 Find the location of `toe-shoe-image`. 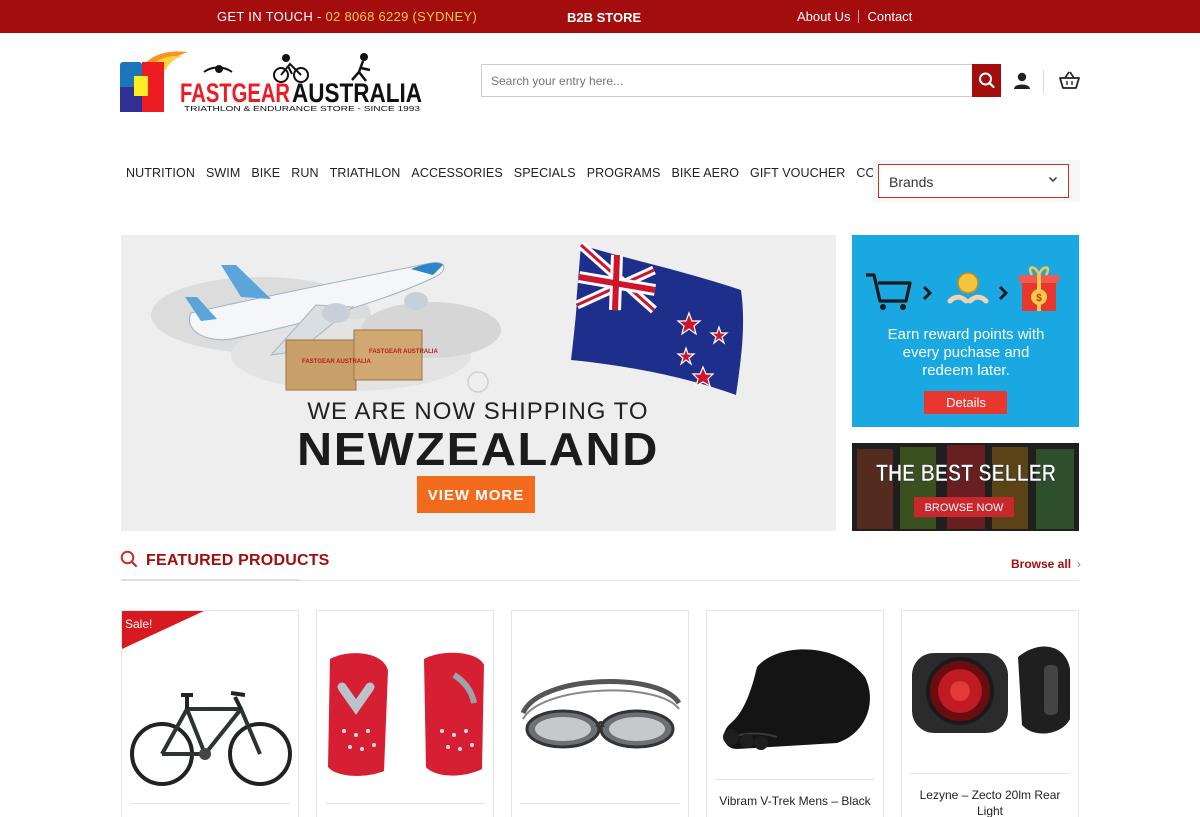

toe-shoe-image is located at coordinates (796, 699).